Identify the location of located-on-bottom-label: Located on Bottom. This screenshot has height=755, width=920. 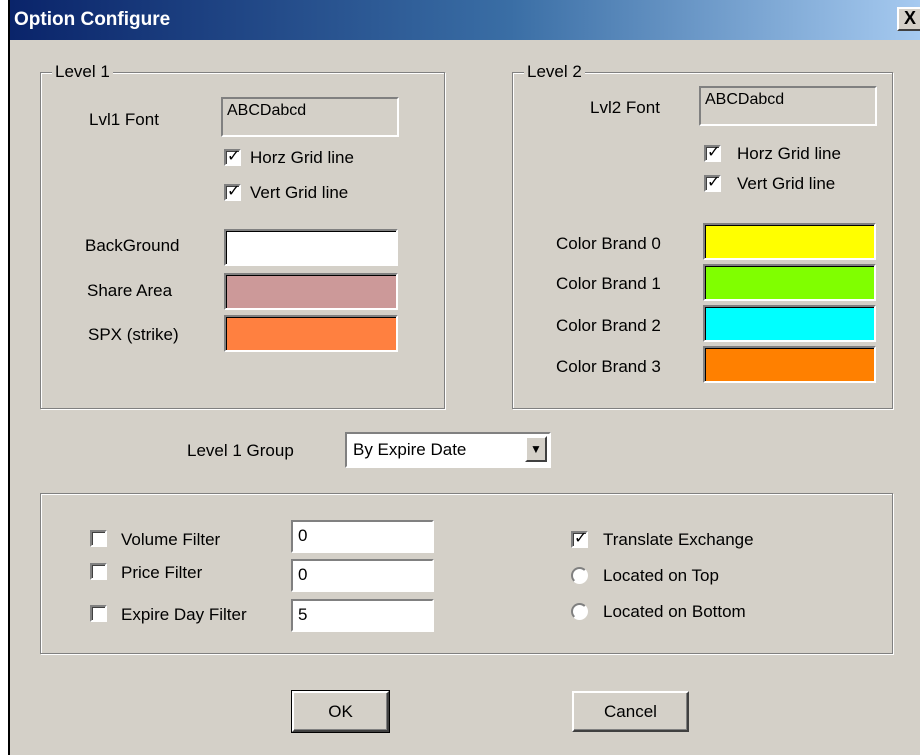
(674, 611).